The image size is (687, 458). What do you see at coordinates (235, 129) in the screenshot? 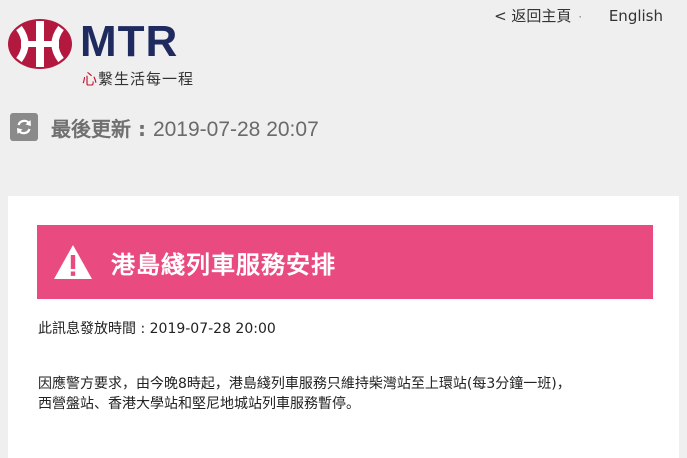
I see `last-updated-value: 2019-07-28 20:07` at bounding box center [235, 129].